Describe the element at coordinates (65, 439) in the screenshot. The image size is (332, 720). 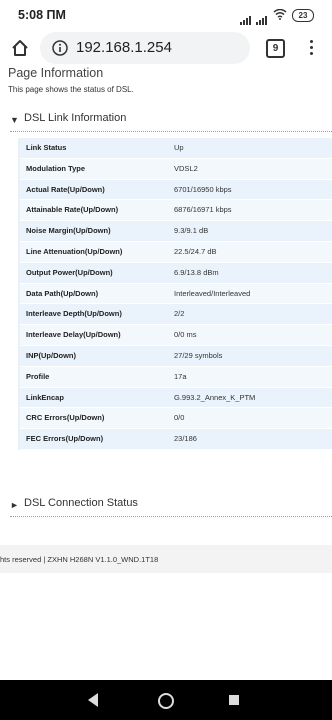
I see `row-key: FEC Errors(Up/Down)` at that location.